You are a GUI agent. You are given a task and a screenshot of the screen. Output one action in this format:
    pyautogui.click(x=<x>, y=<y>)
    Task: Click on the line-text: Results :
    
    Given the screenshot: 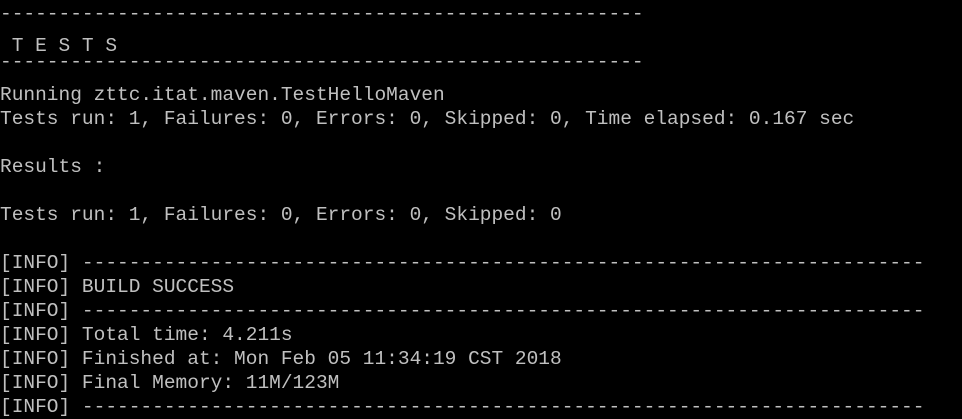 What is the action you would take?
    pyautogui.click(x=53, y=167)
    